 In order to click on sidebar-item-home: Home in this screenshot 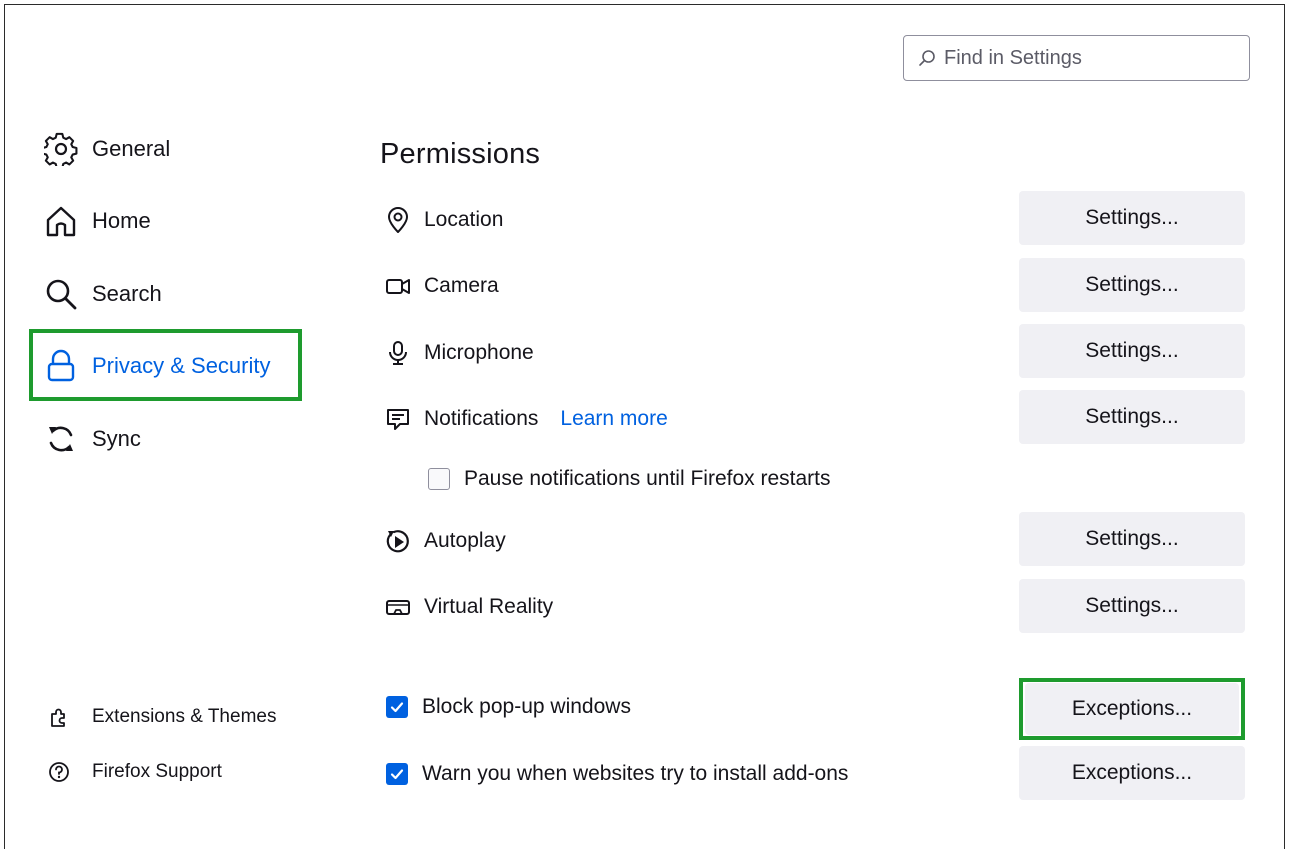, I will do `click(97, 221)`.